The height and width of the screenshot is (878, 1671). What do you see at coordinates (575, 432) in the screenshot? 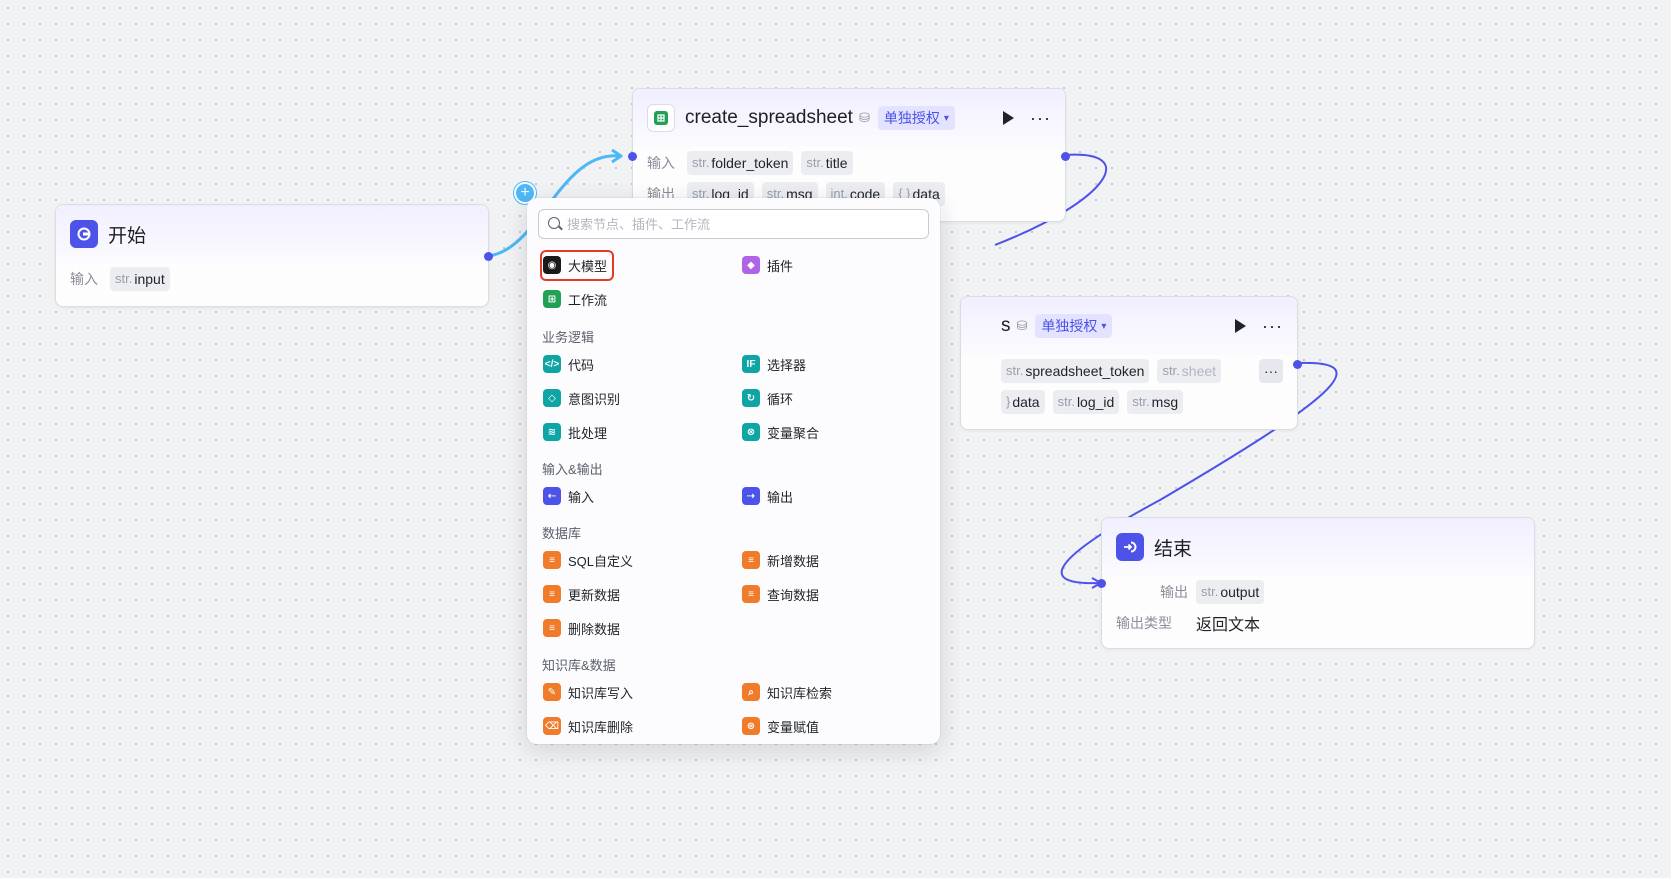
I see `menu-item-batch: ≋ 批处理` at bounding box center [575, 432].